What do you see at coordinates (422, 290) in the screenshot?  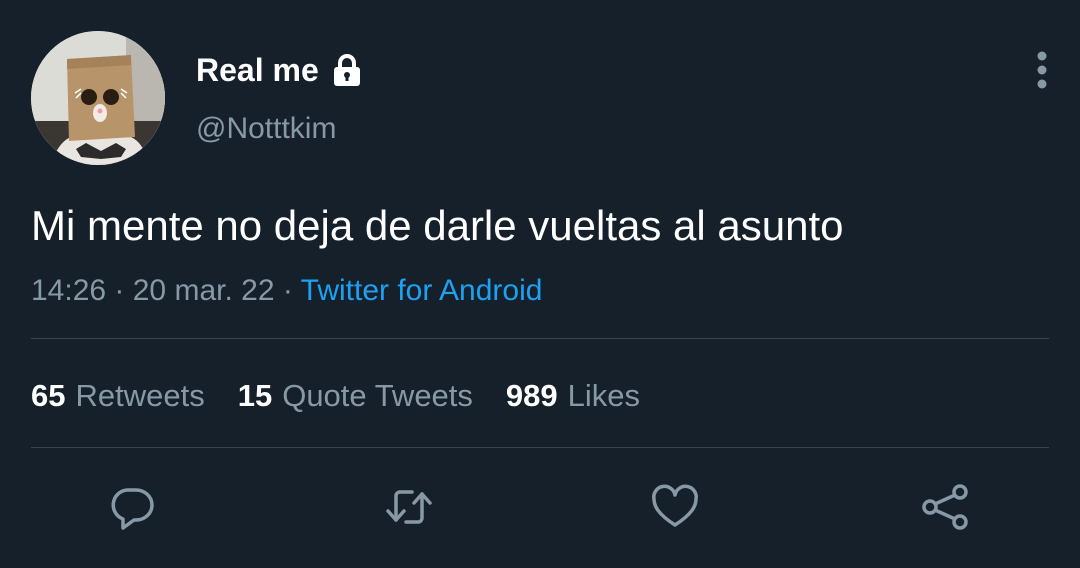 I see `tweet-source-link: Twitter for Android` at bounding box center [422, 290].